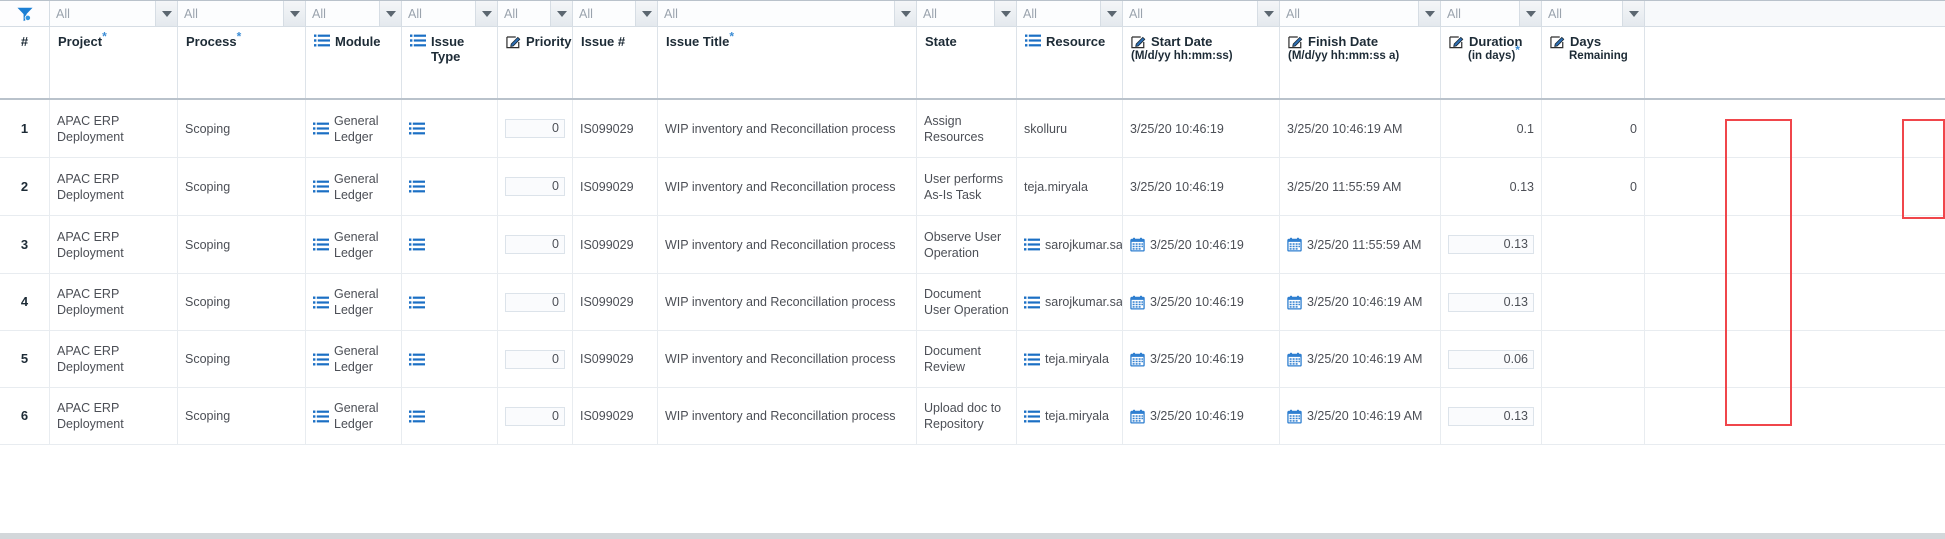 The image size is (1945, 539). Describe the element at coordinates (354, 62) in the screenshot. I see `column-header-module: Module` at that location.